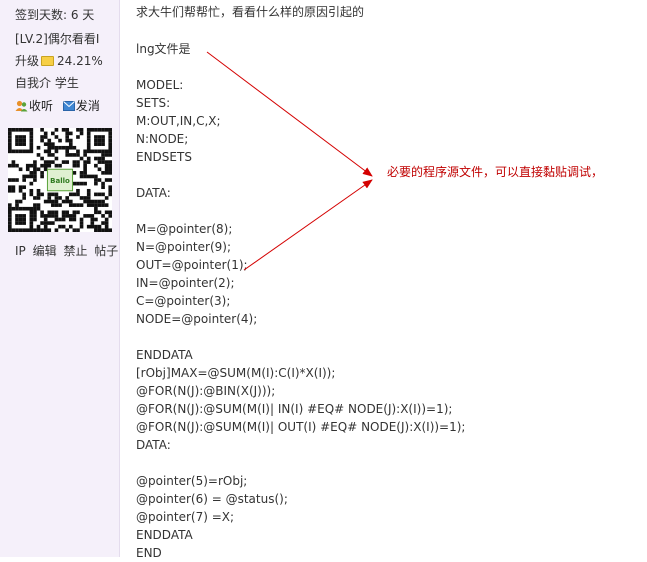  What do you see at coordinates (160, 85) in the screenshot?
I see `code-line: MODEL:` at bounding box center [160, 85].